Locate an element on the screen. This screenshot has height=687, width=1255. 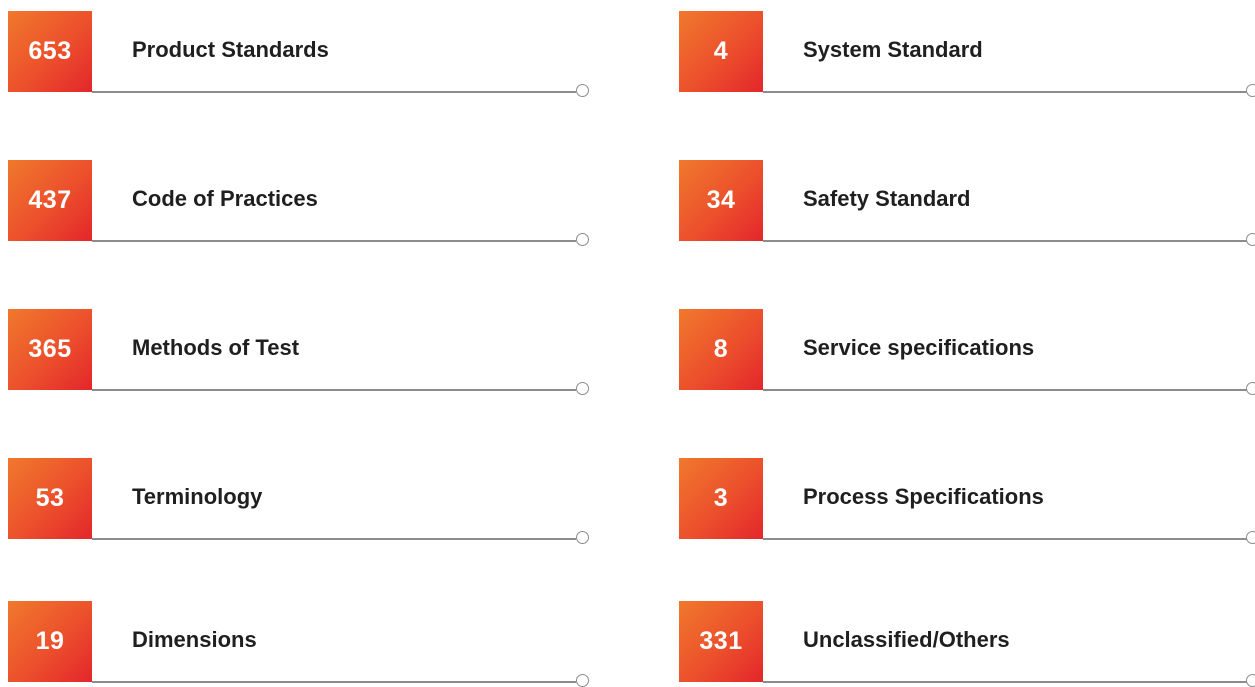
category-label: Process Specifications is located at coordinates (923, 496).